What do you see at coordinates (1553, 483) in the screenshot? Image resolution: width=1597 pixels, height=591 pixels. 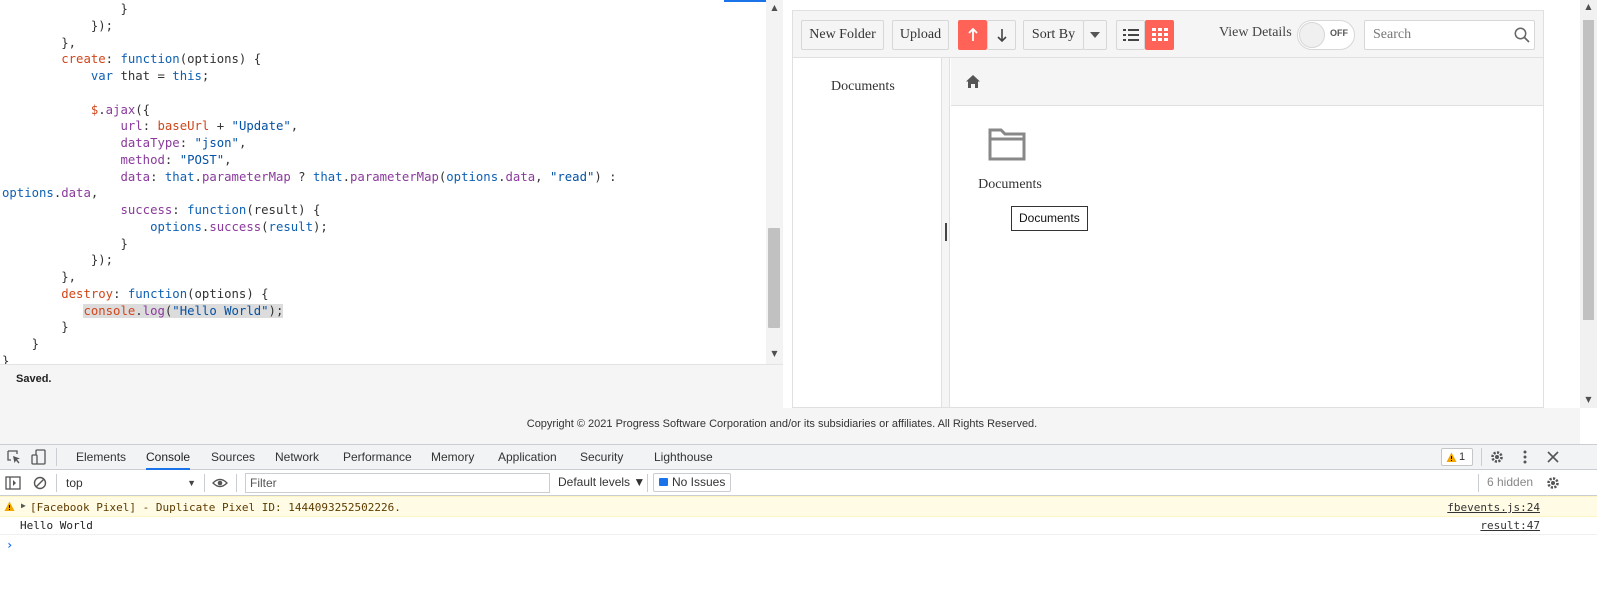 I see `console-settings-gear-icon` at bounding box center [1553, 483].